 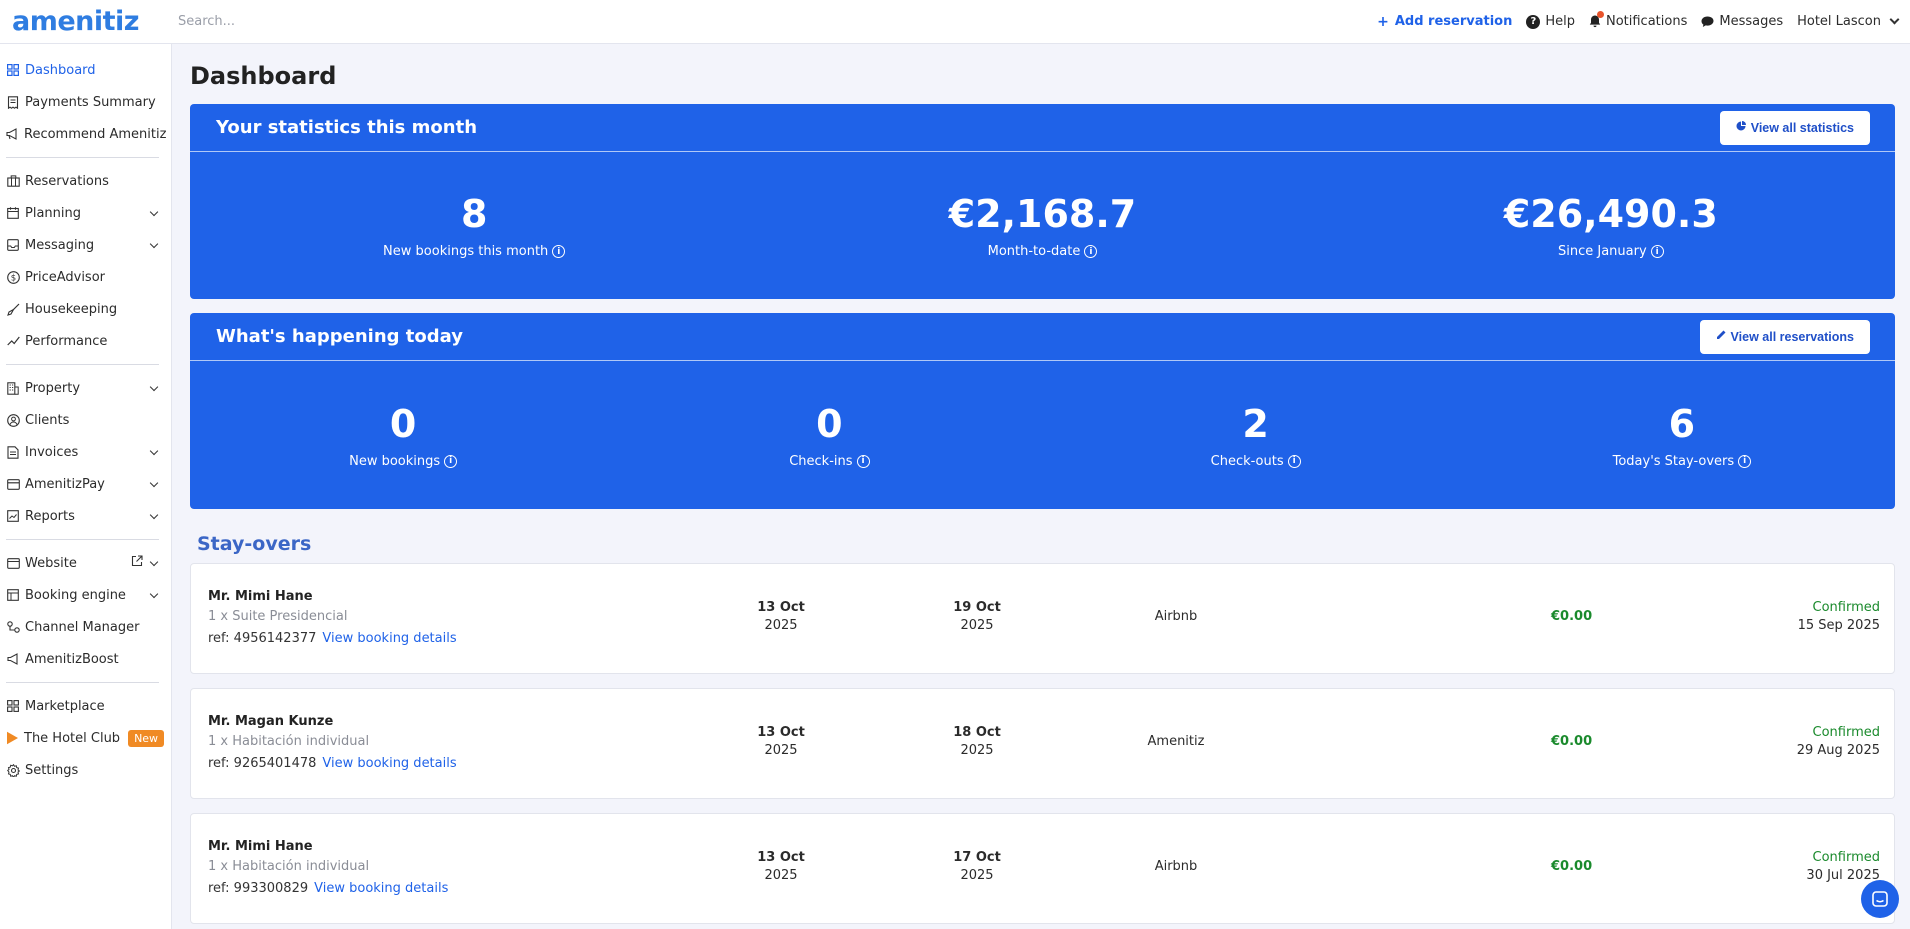 What do you see at coordinates (1784, 336) in the screenshot?
I see `view-all-reservations-button: View all reservations` at bounding box center [1784, 336].